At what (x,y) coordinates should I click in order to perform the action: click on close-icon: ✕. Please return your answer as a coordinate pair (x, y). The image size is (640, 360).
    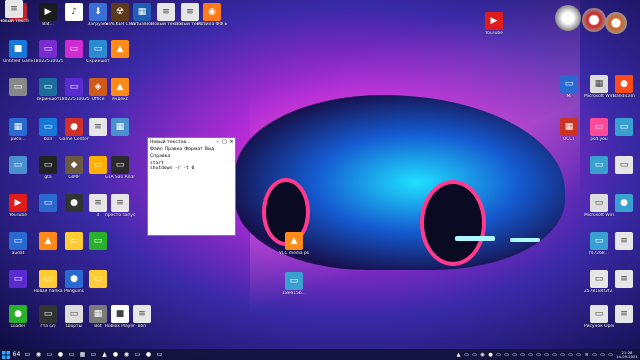
    Looking at the image, I should click on (231, 142).